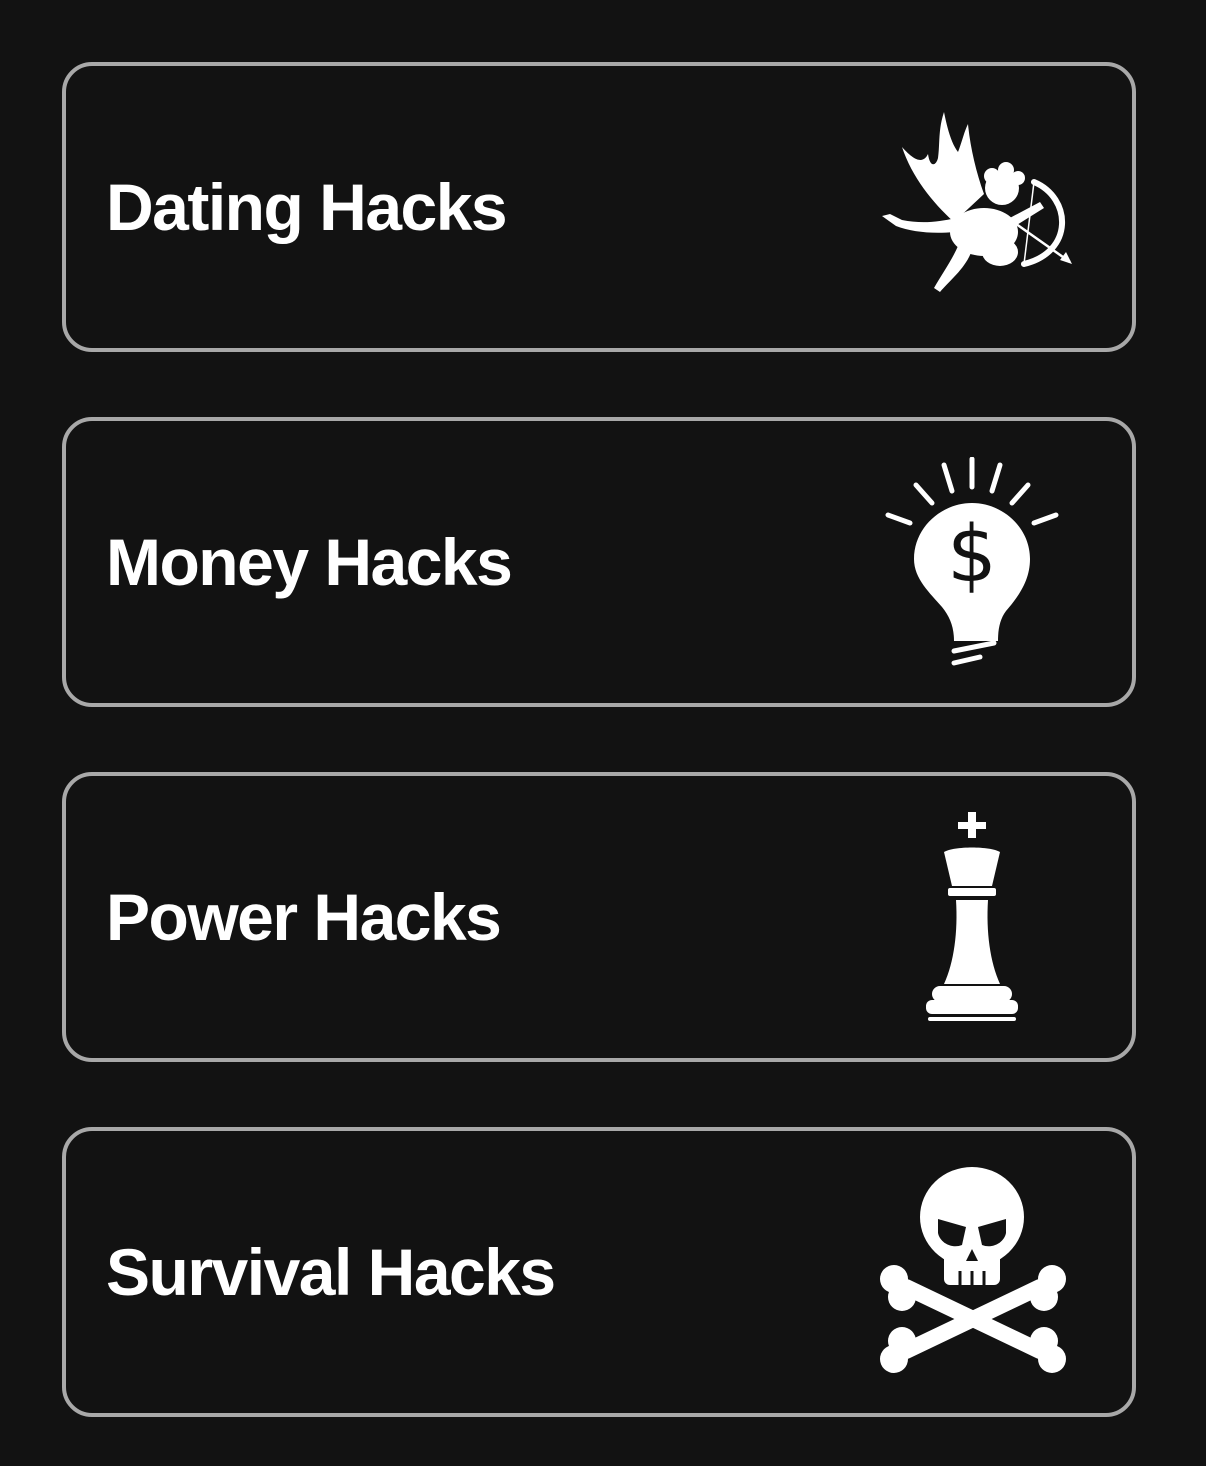  Describe the element at coordinates (972, 207) in the screenshot. I see `cupid-icon` at that location.